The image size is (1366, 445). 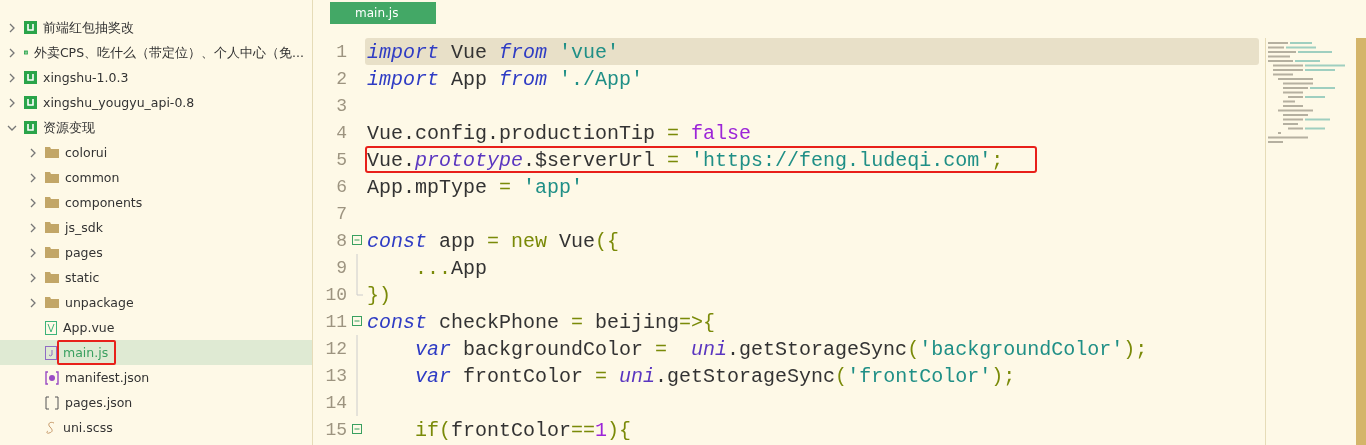 What do you see at coordinates (335, 375) in the screenshot?
I see `line-number: 13` at bounding box center [335, 375].